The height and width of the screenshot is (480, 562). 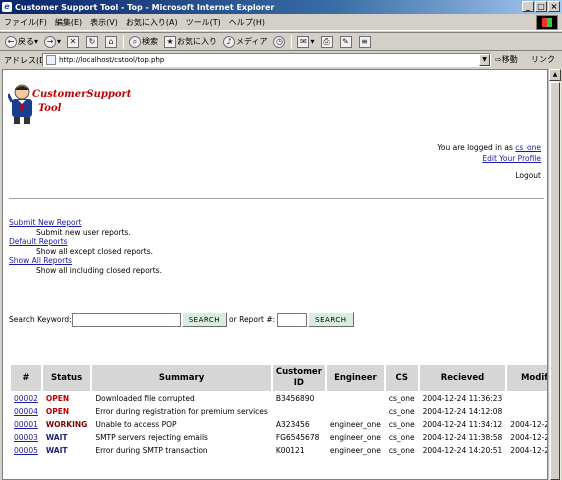 What do you see at coordinates (57, 411) in the screenshot?
I see `status-badge: OPEN` at bounding box center [57, 411].